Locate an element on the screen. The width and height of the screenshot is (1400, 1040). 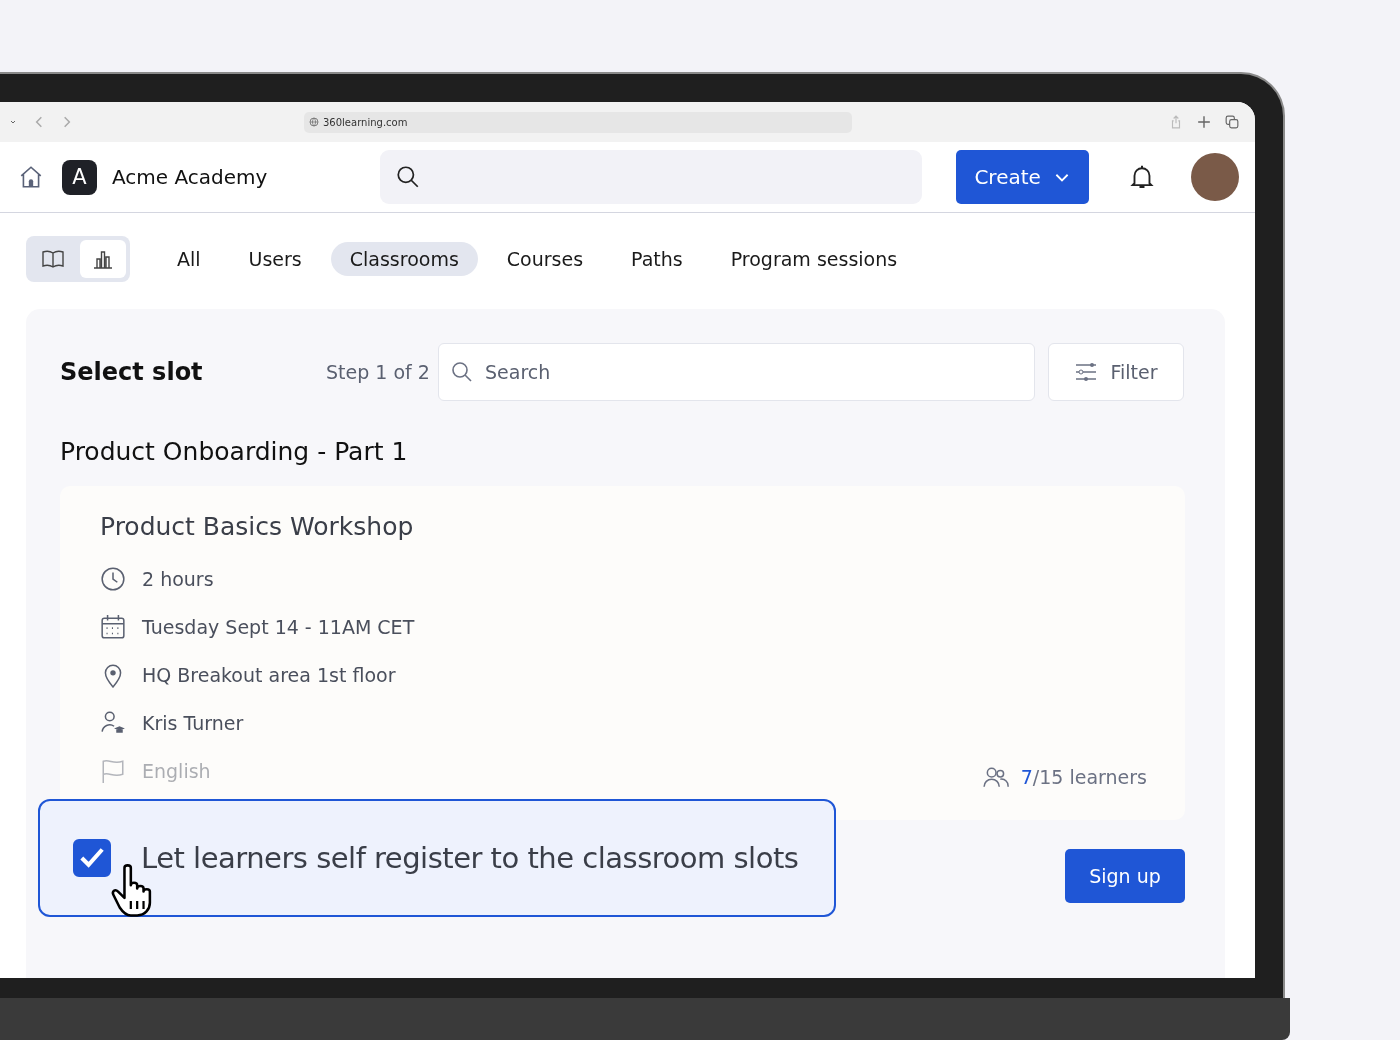
chart-view-button is located at coordinates (103, 259).